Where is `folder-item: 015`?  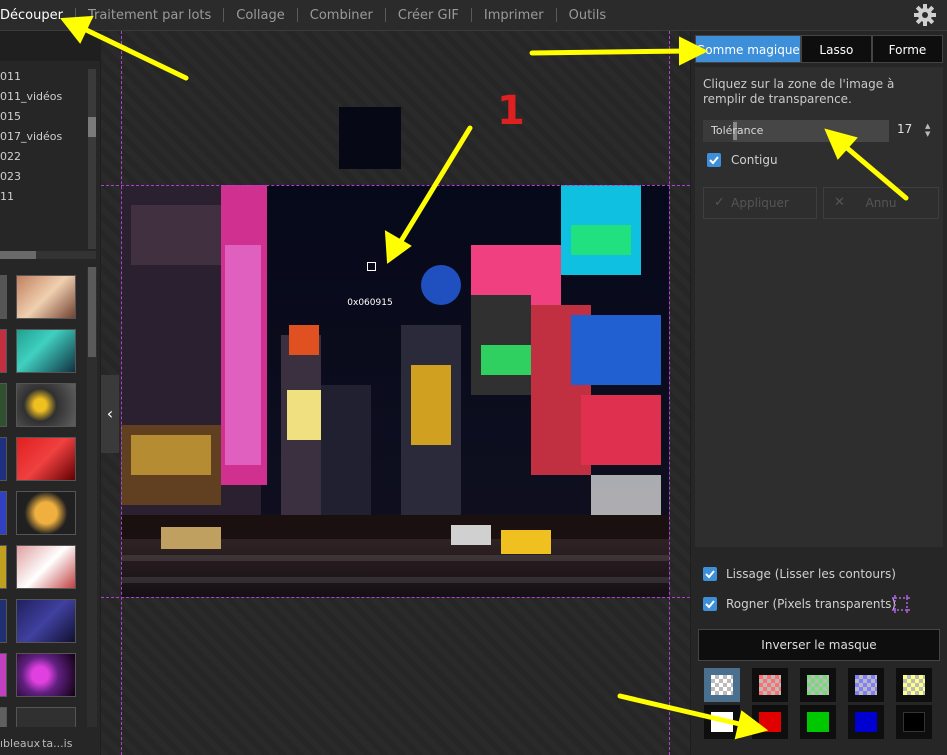
folder-item: 015 is located at coordinates (43, 117).